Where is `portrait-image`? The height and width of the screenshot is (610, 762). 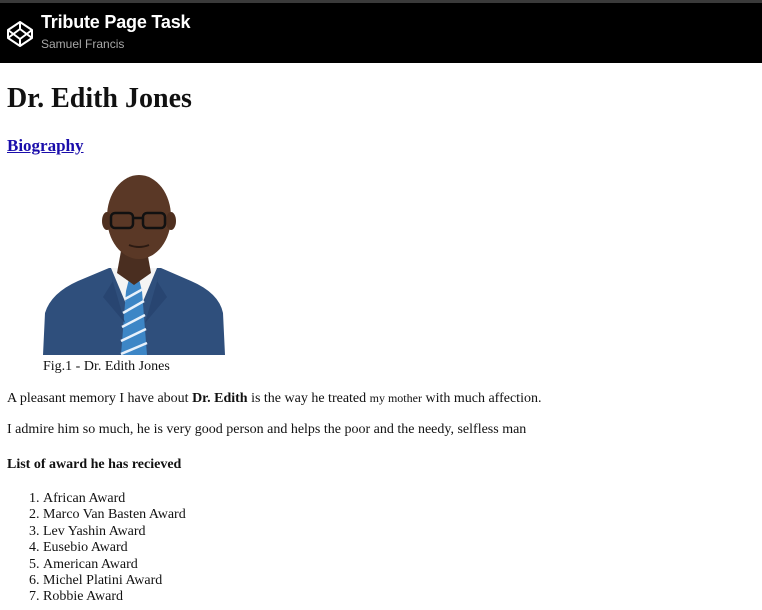
portrait-image is located at coordinates (134, 265).